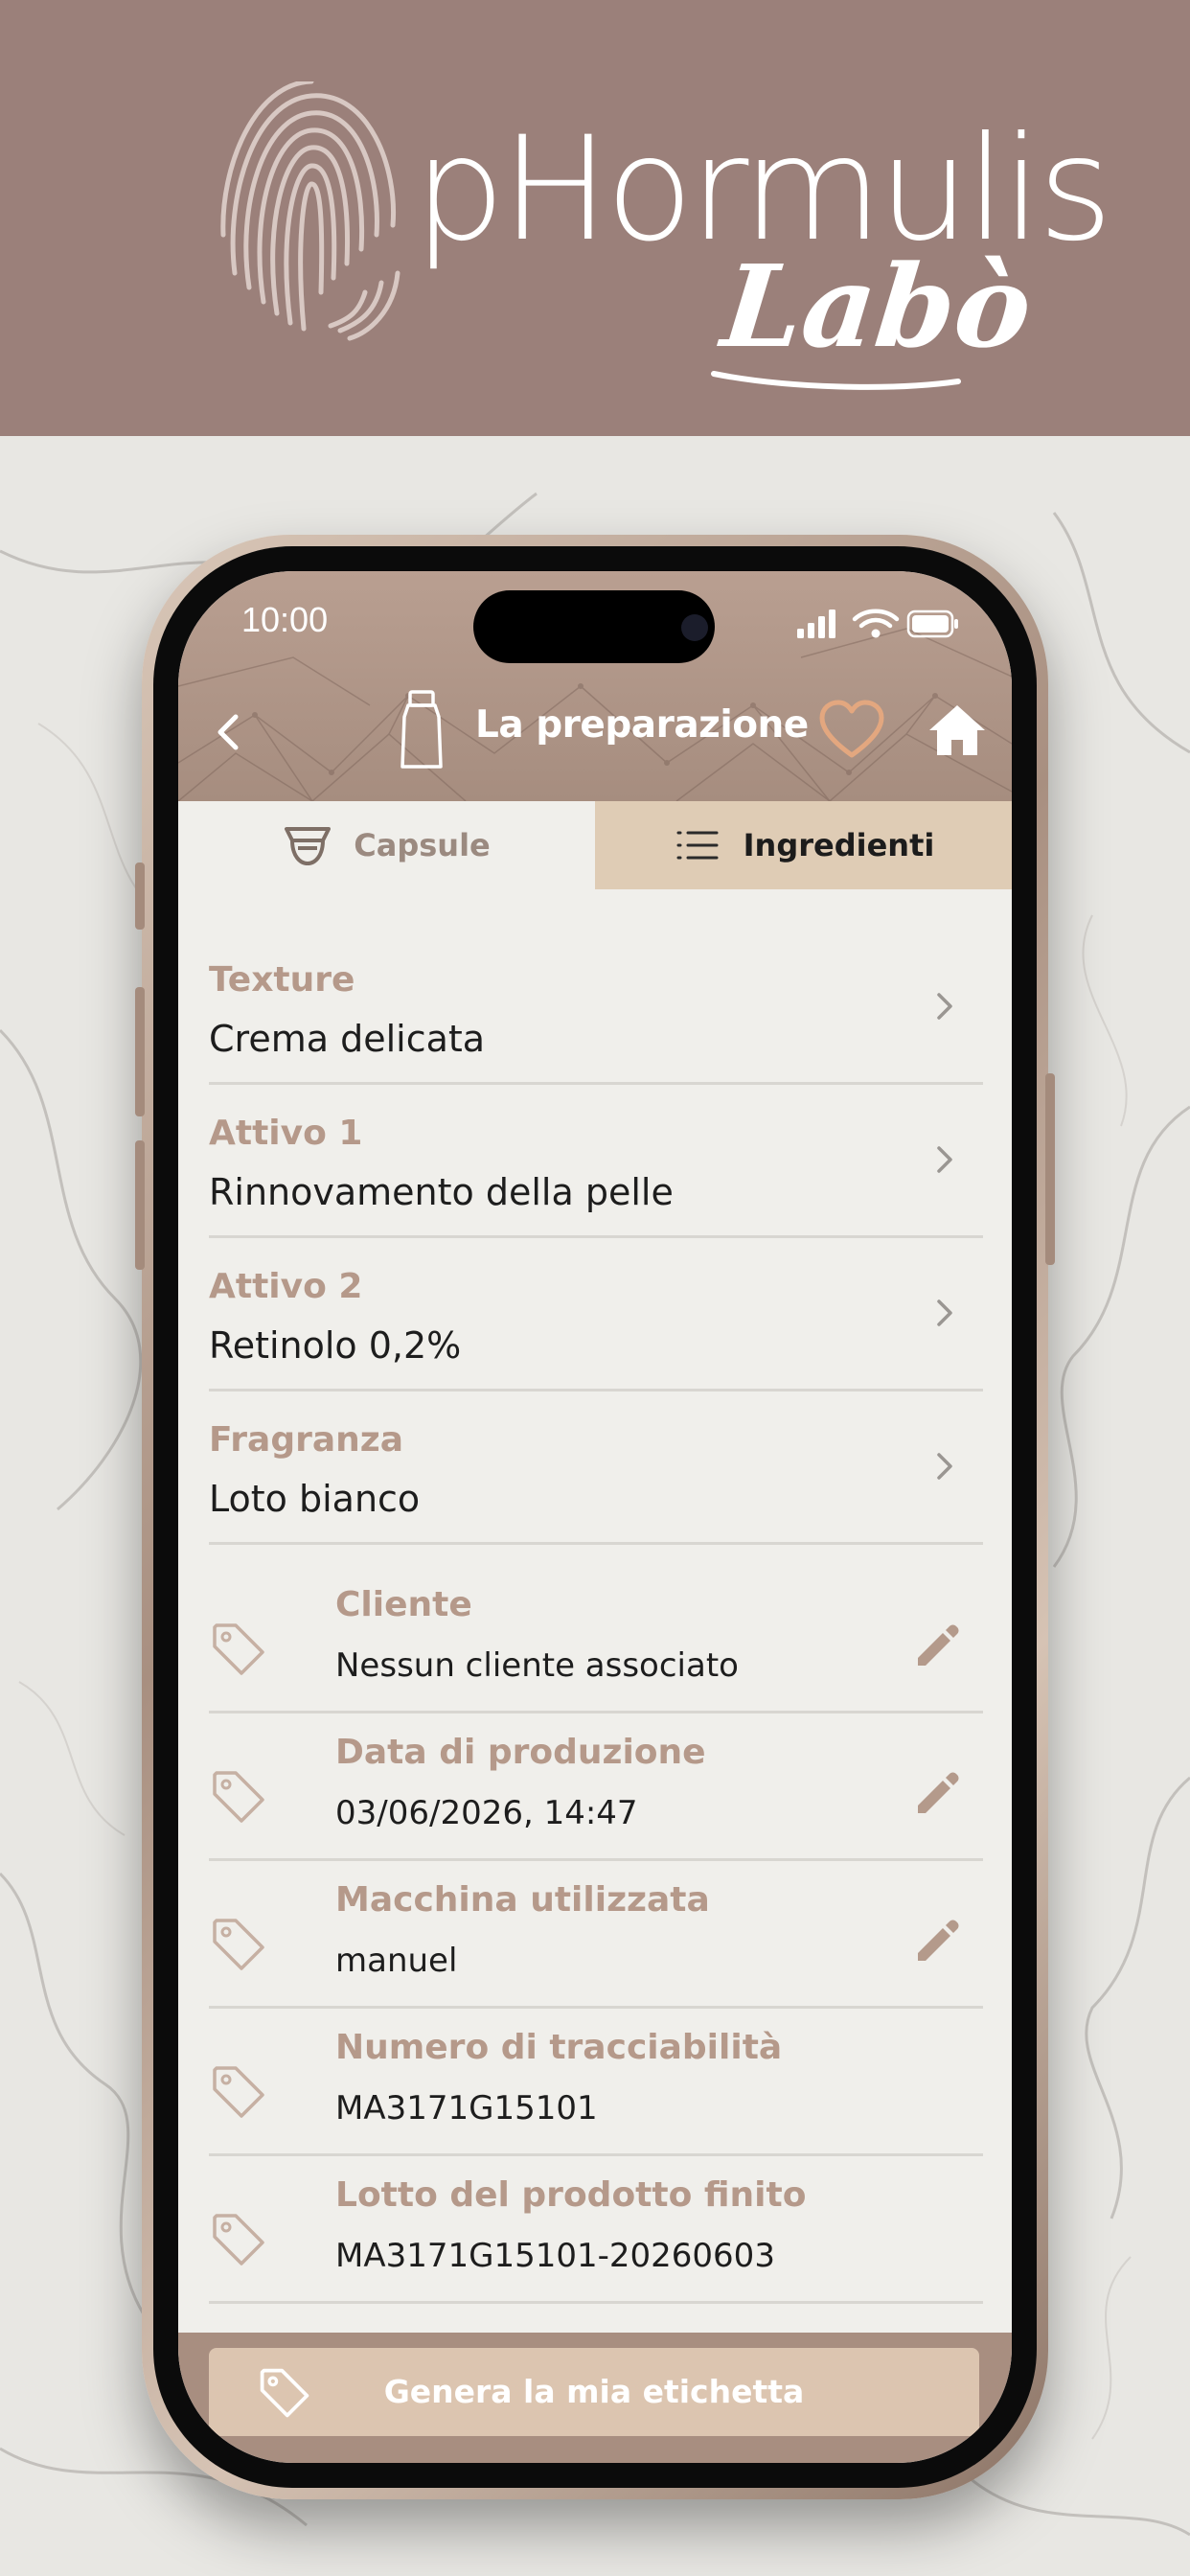 The height and width of the screenshot is (2576, 1190). I want to click on phone-action-button, so click(140, 896).